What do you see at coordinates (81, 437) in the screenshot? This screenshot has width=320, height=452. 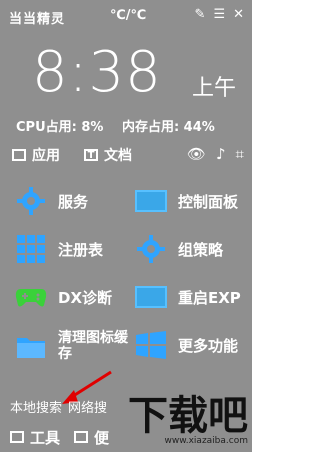 I see `document-icon` at bounding box center [81, 437].